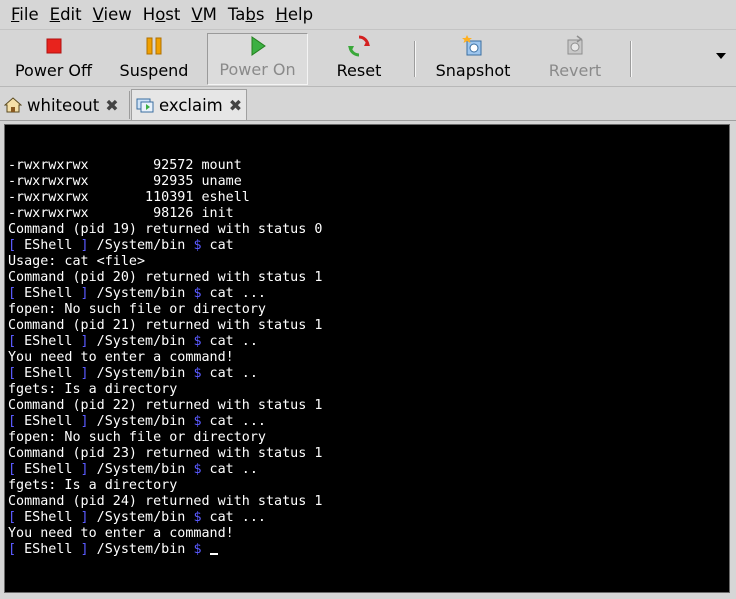  What do you see at coordinates (575, 59) in the screenshot?
I see `revert-button: Revert` at bounding box center [575, 59].